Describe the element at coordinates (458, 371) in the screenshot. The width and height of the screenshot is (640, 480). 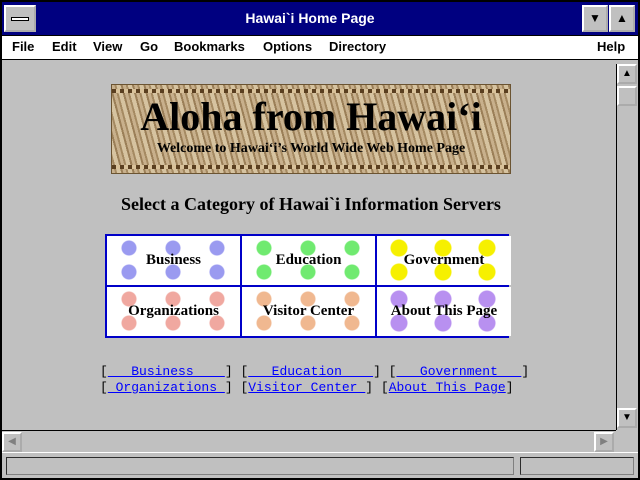
I see `link-government: Government` at that location.